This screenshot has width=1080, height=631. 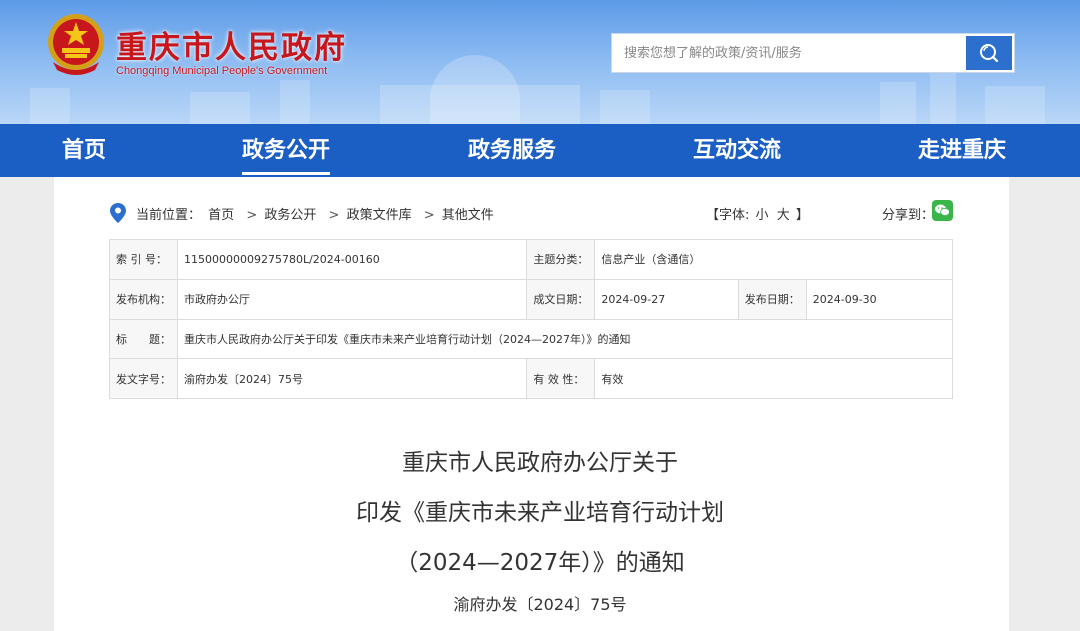 I want to click on location-pin-icon, so click(x=118, y=213).